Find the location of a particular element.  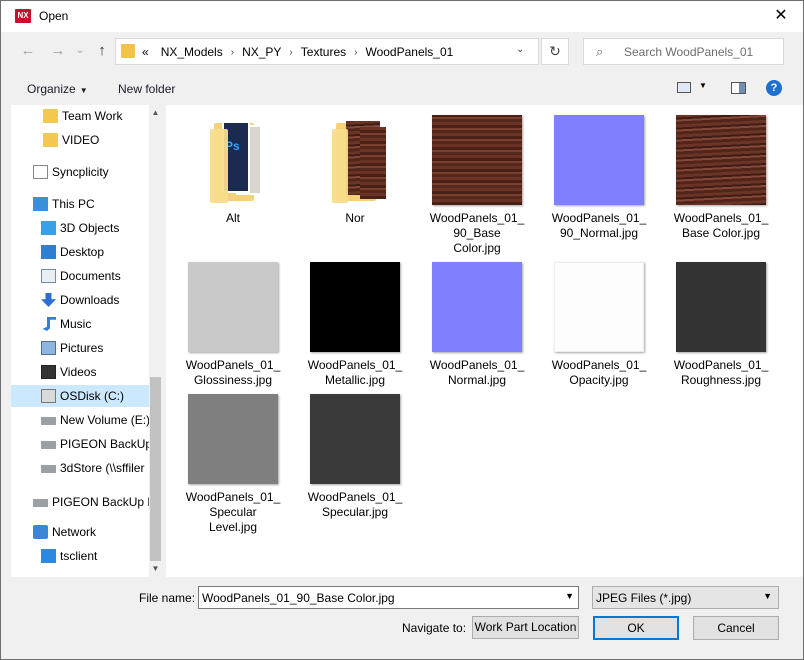

file-item: WoodPanels_01_ Opacity.jpg is located at coordinates (599, 332).